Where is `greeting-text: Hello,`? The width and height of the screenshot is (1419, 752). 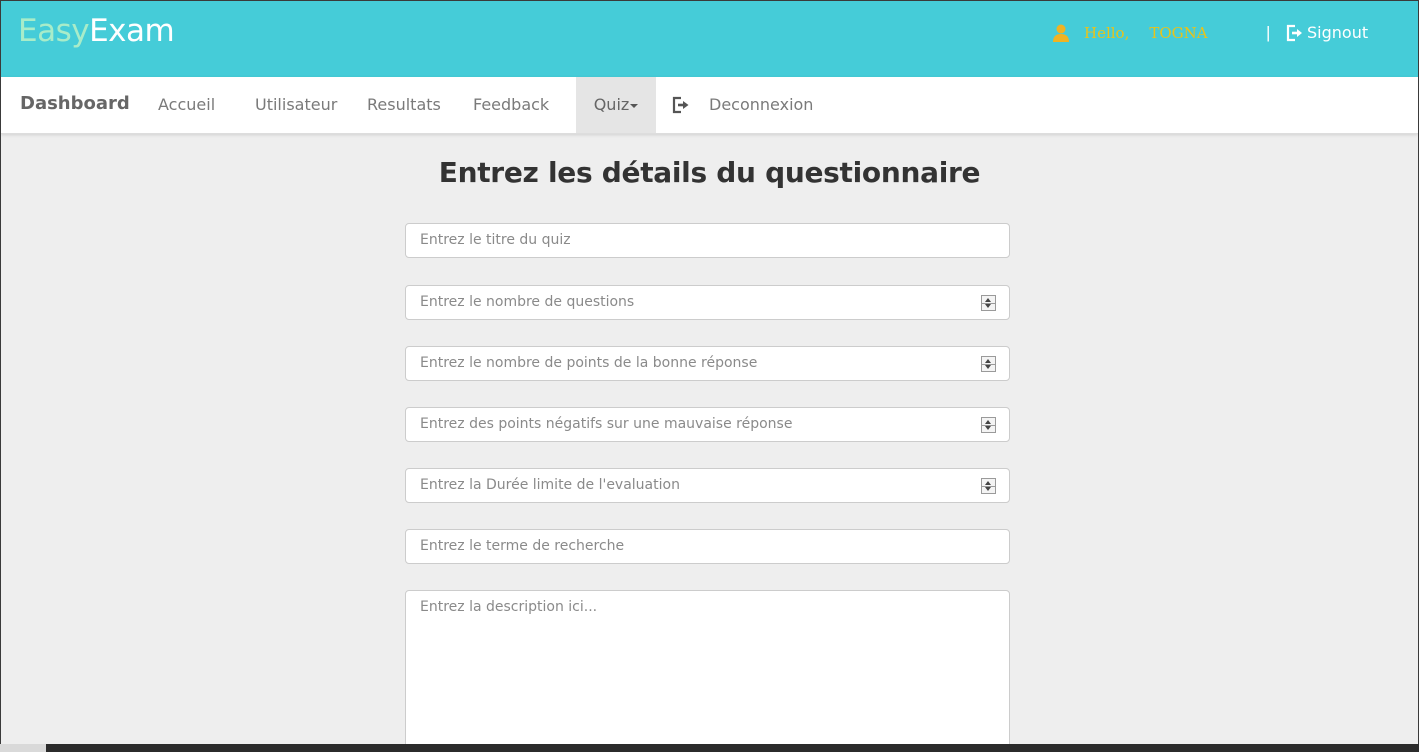
greeting-text: Hello, is located at coordinates (1107, 33).